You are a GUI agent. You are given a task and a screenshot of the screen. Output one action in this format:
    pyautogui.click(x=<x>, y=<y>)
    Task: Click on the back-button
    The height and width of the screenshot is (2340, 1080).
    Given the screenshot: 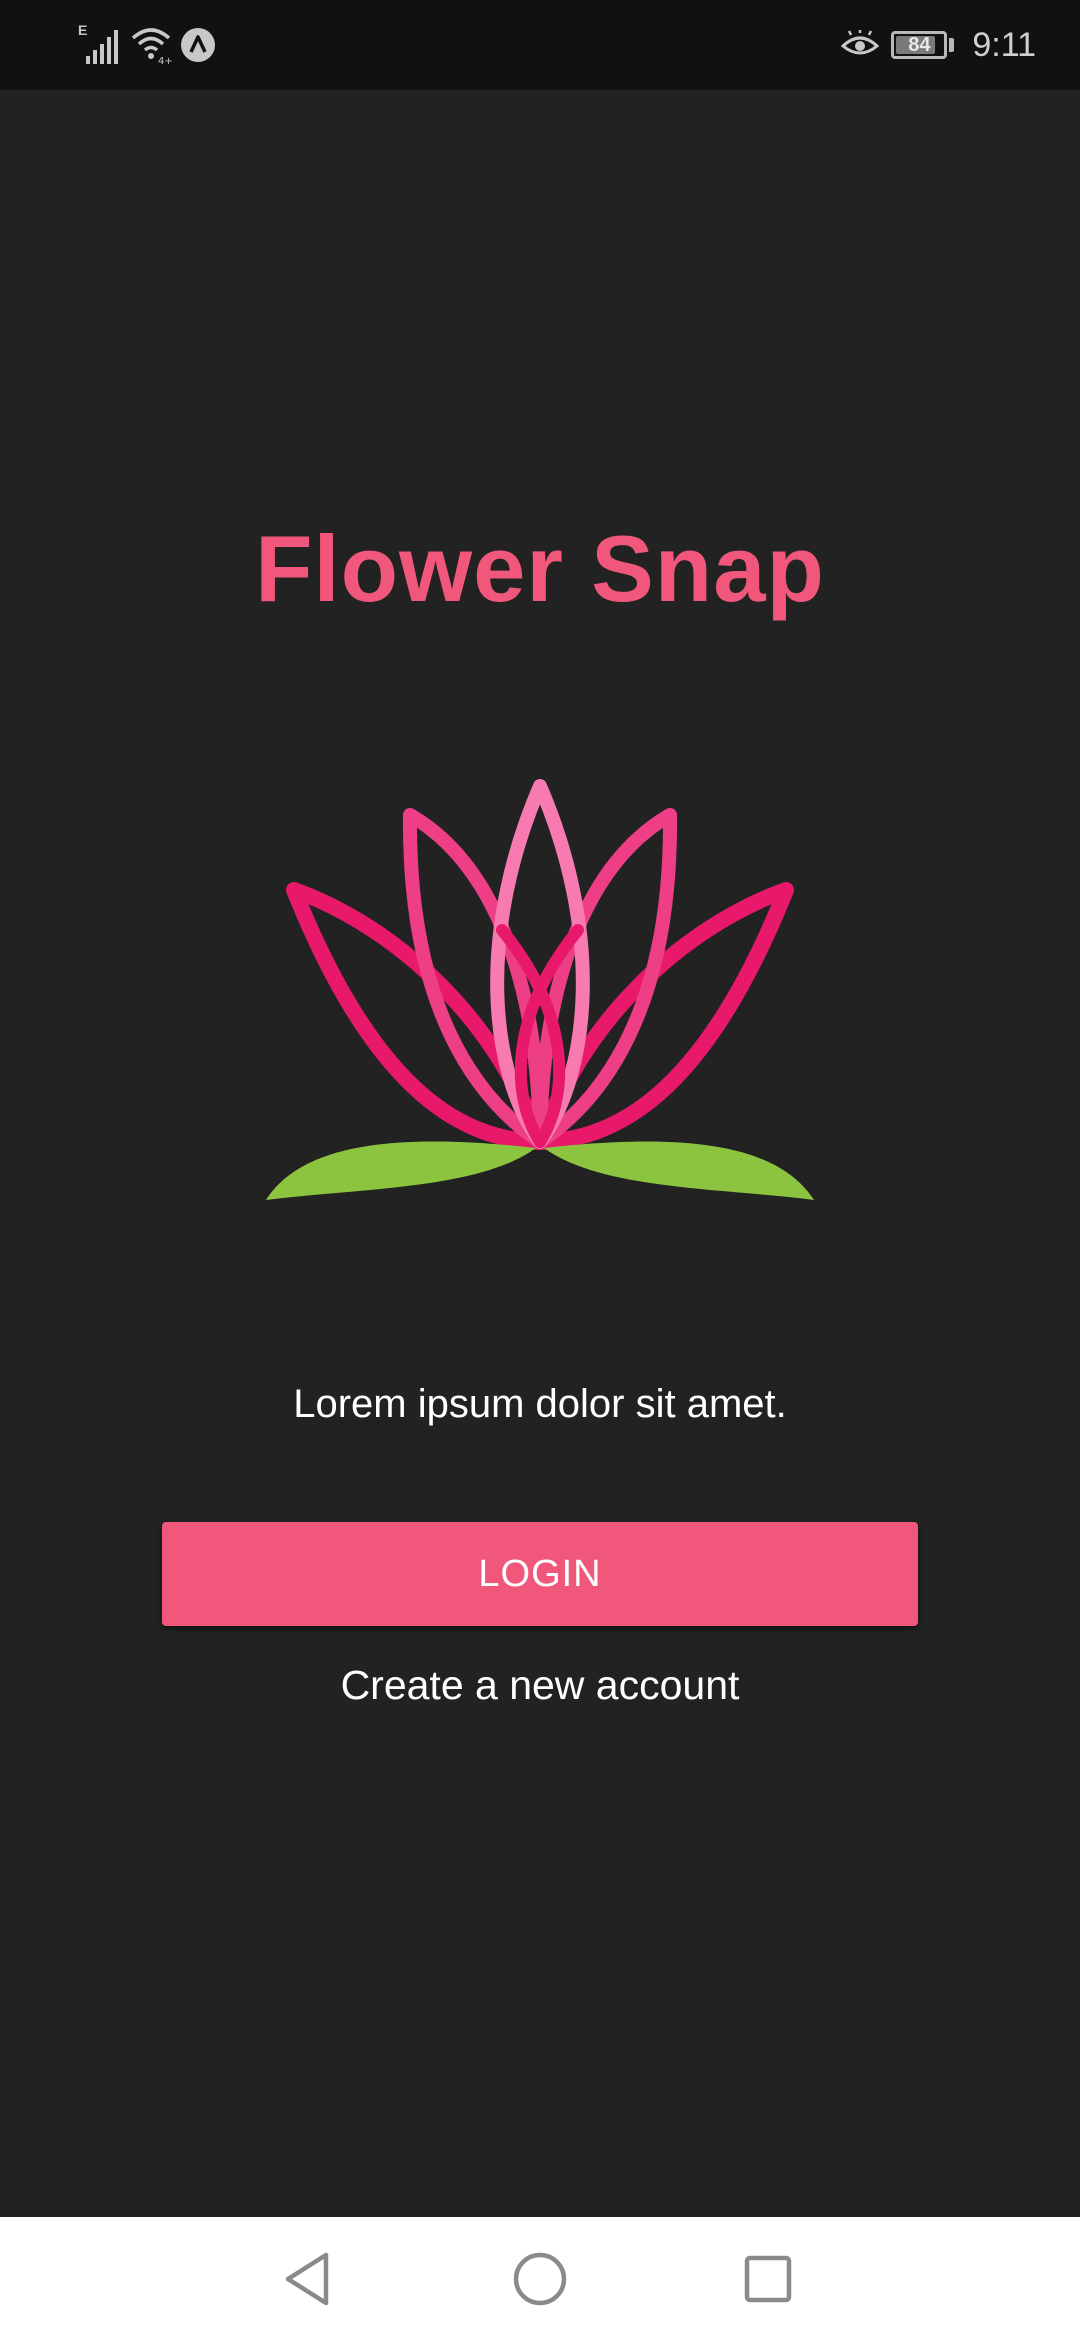 What is the action you would take?
    pyautogui.click(x=308, y=2279)
    